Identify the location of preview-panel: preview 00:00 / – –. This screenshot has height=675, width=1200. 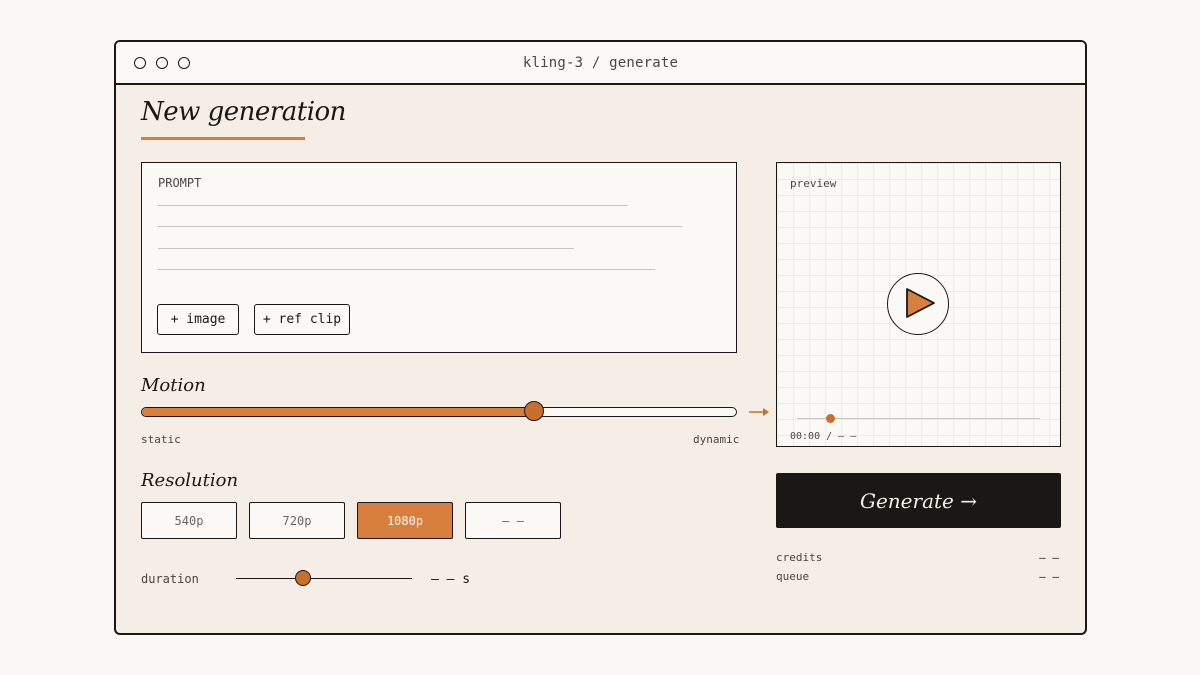
(918, 304).